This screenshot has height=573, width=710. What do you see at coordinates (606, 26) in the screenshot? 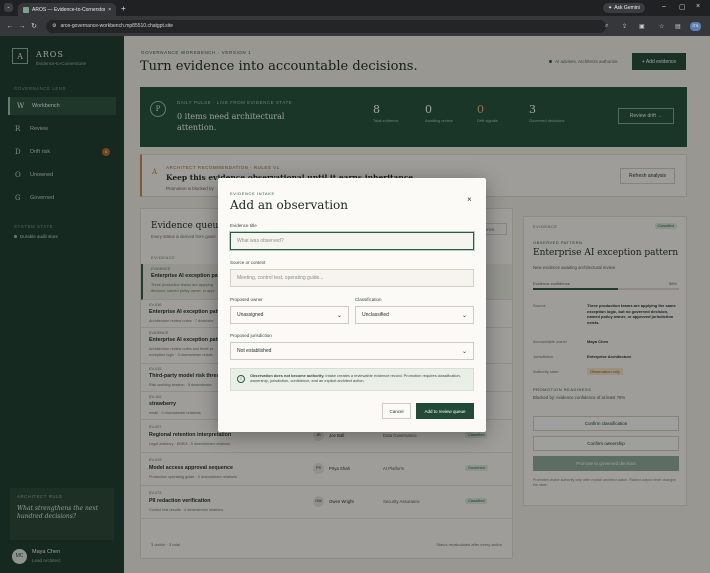
I see `zoom-icon: ⌕` at bounding box center [606, 26].